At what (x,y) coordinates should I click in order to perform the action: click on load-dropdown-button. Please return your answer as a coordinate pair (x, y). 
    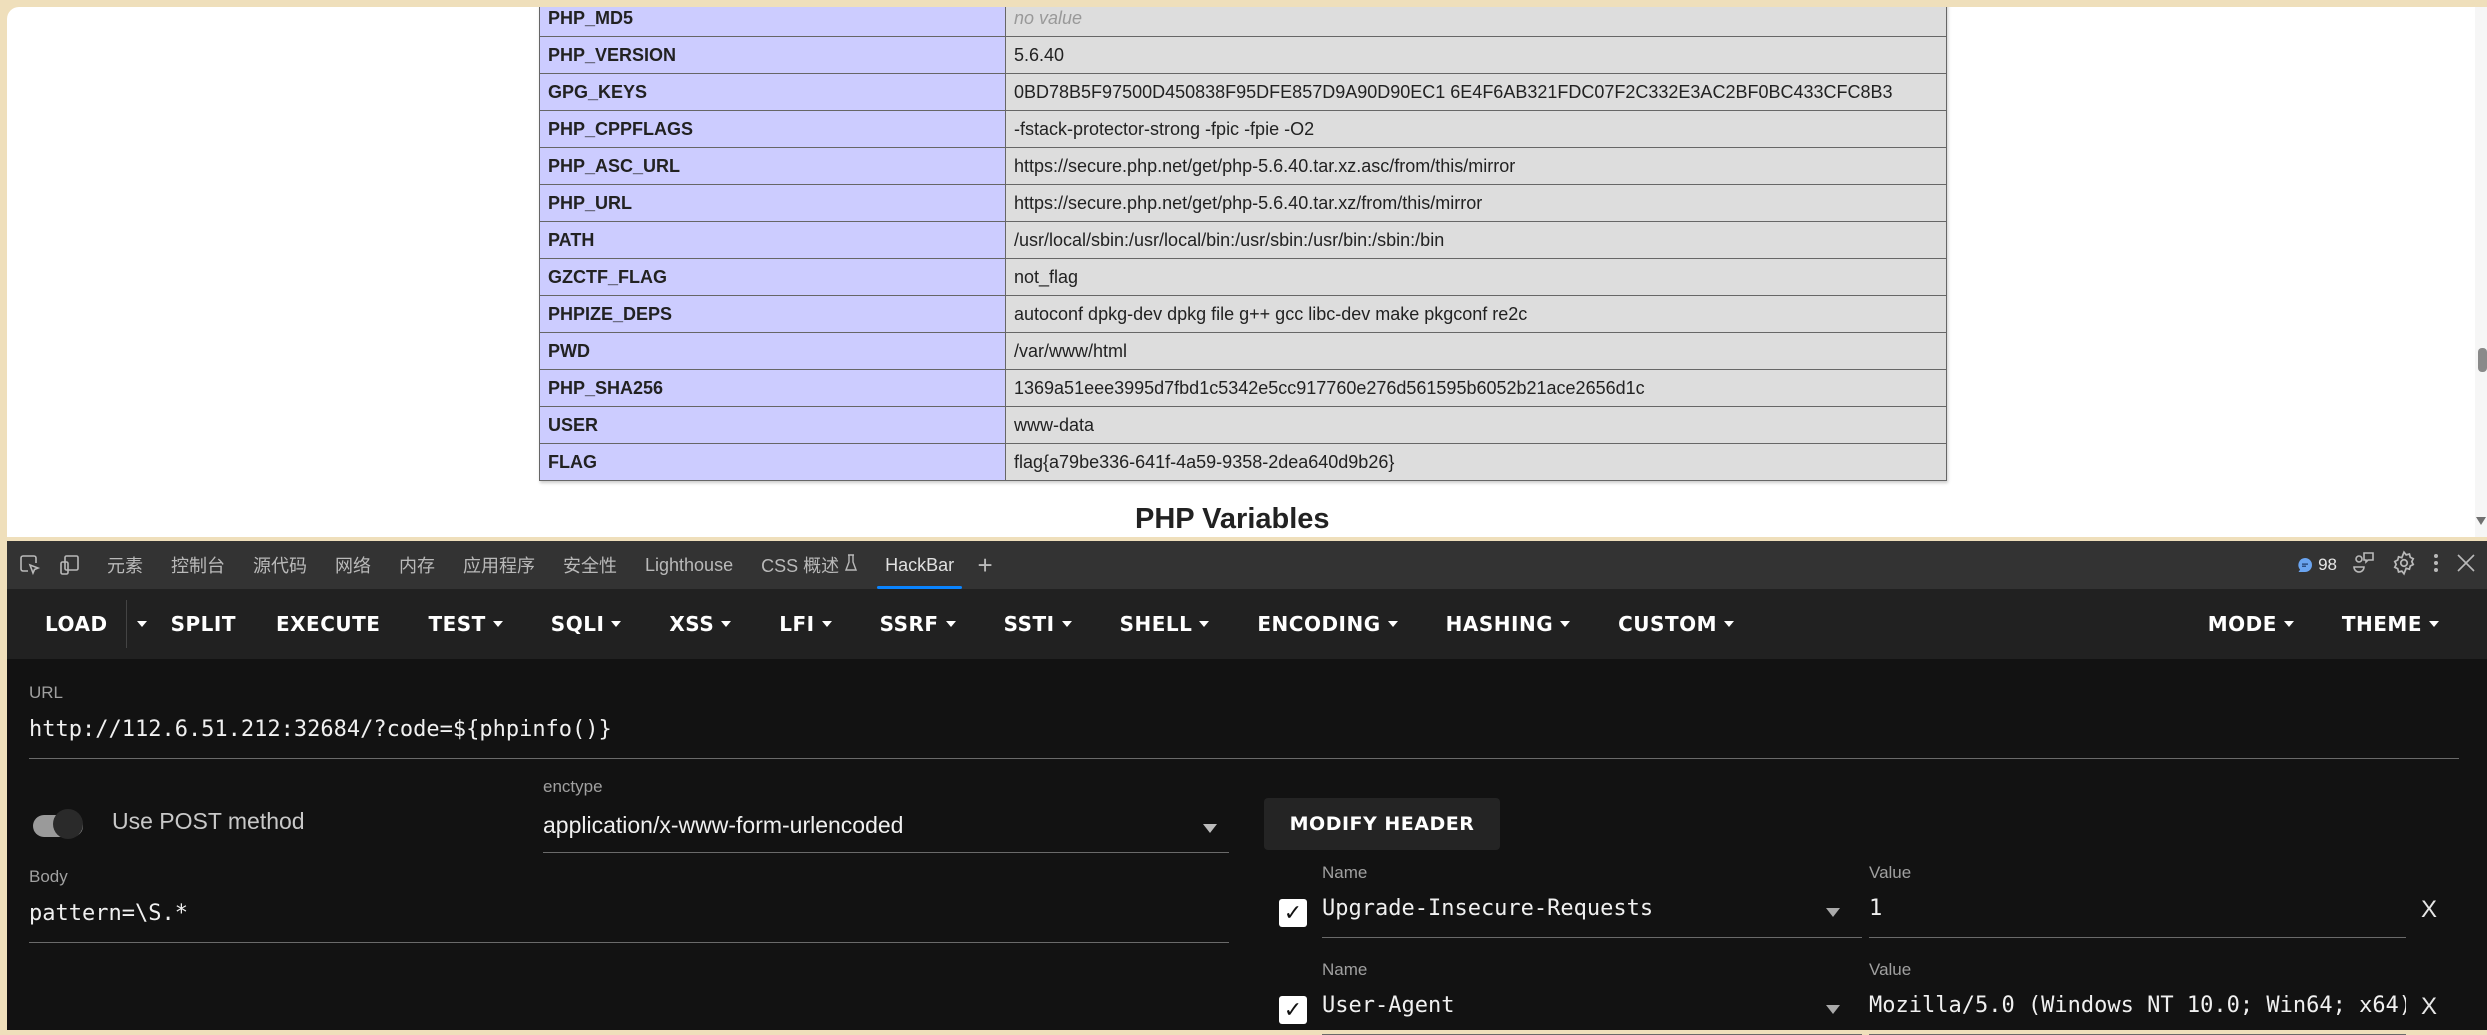
    Looking at the image, I should click on (141, 624).